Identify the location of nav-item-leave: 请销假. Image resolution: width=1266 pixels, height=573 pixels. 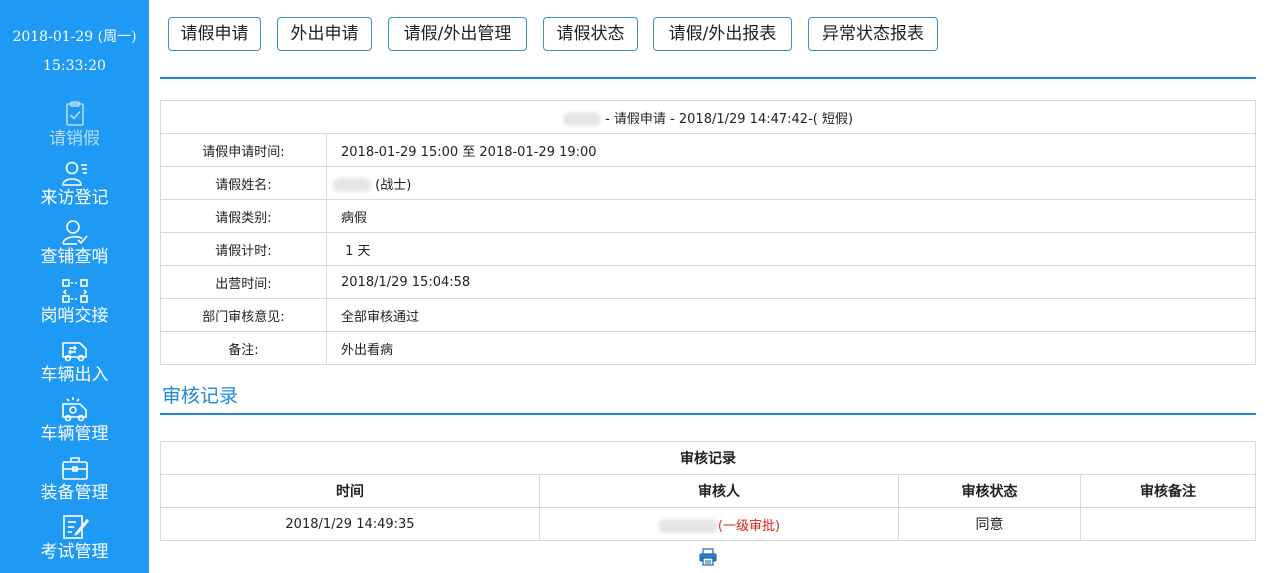
(74, 128).